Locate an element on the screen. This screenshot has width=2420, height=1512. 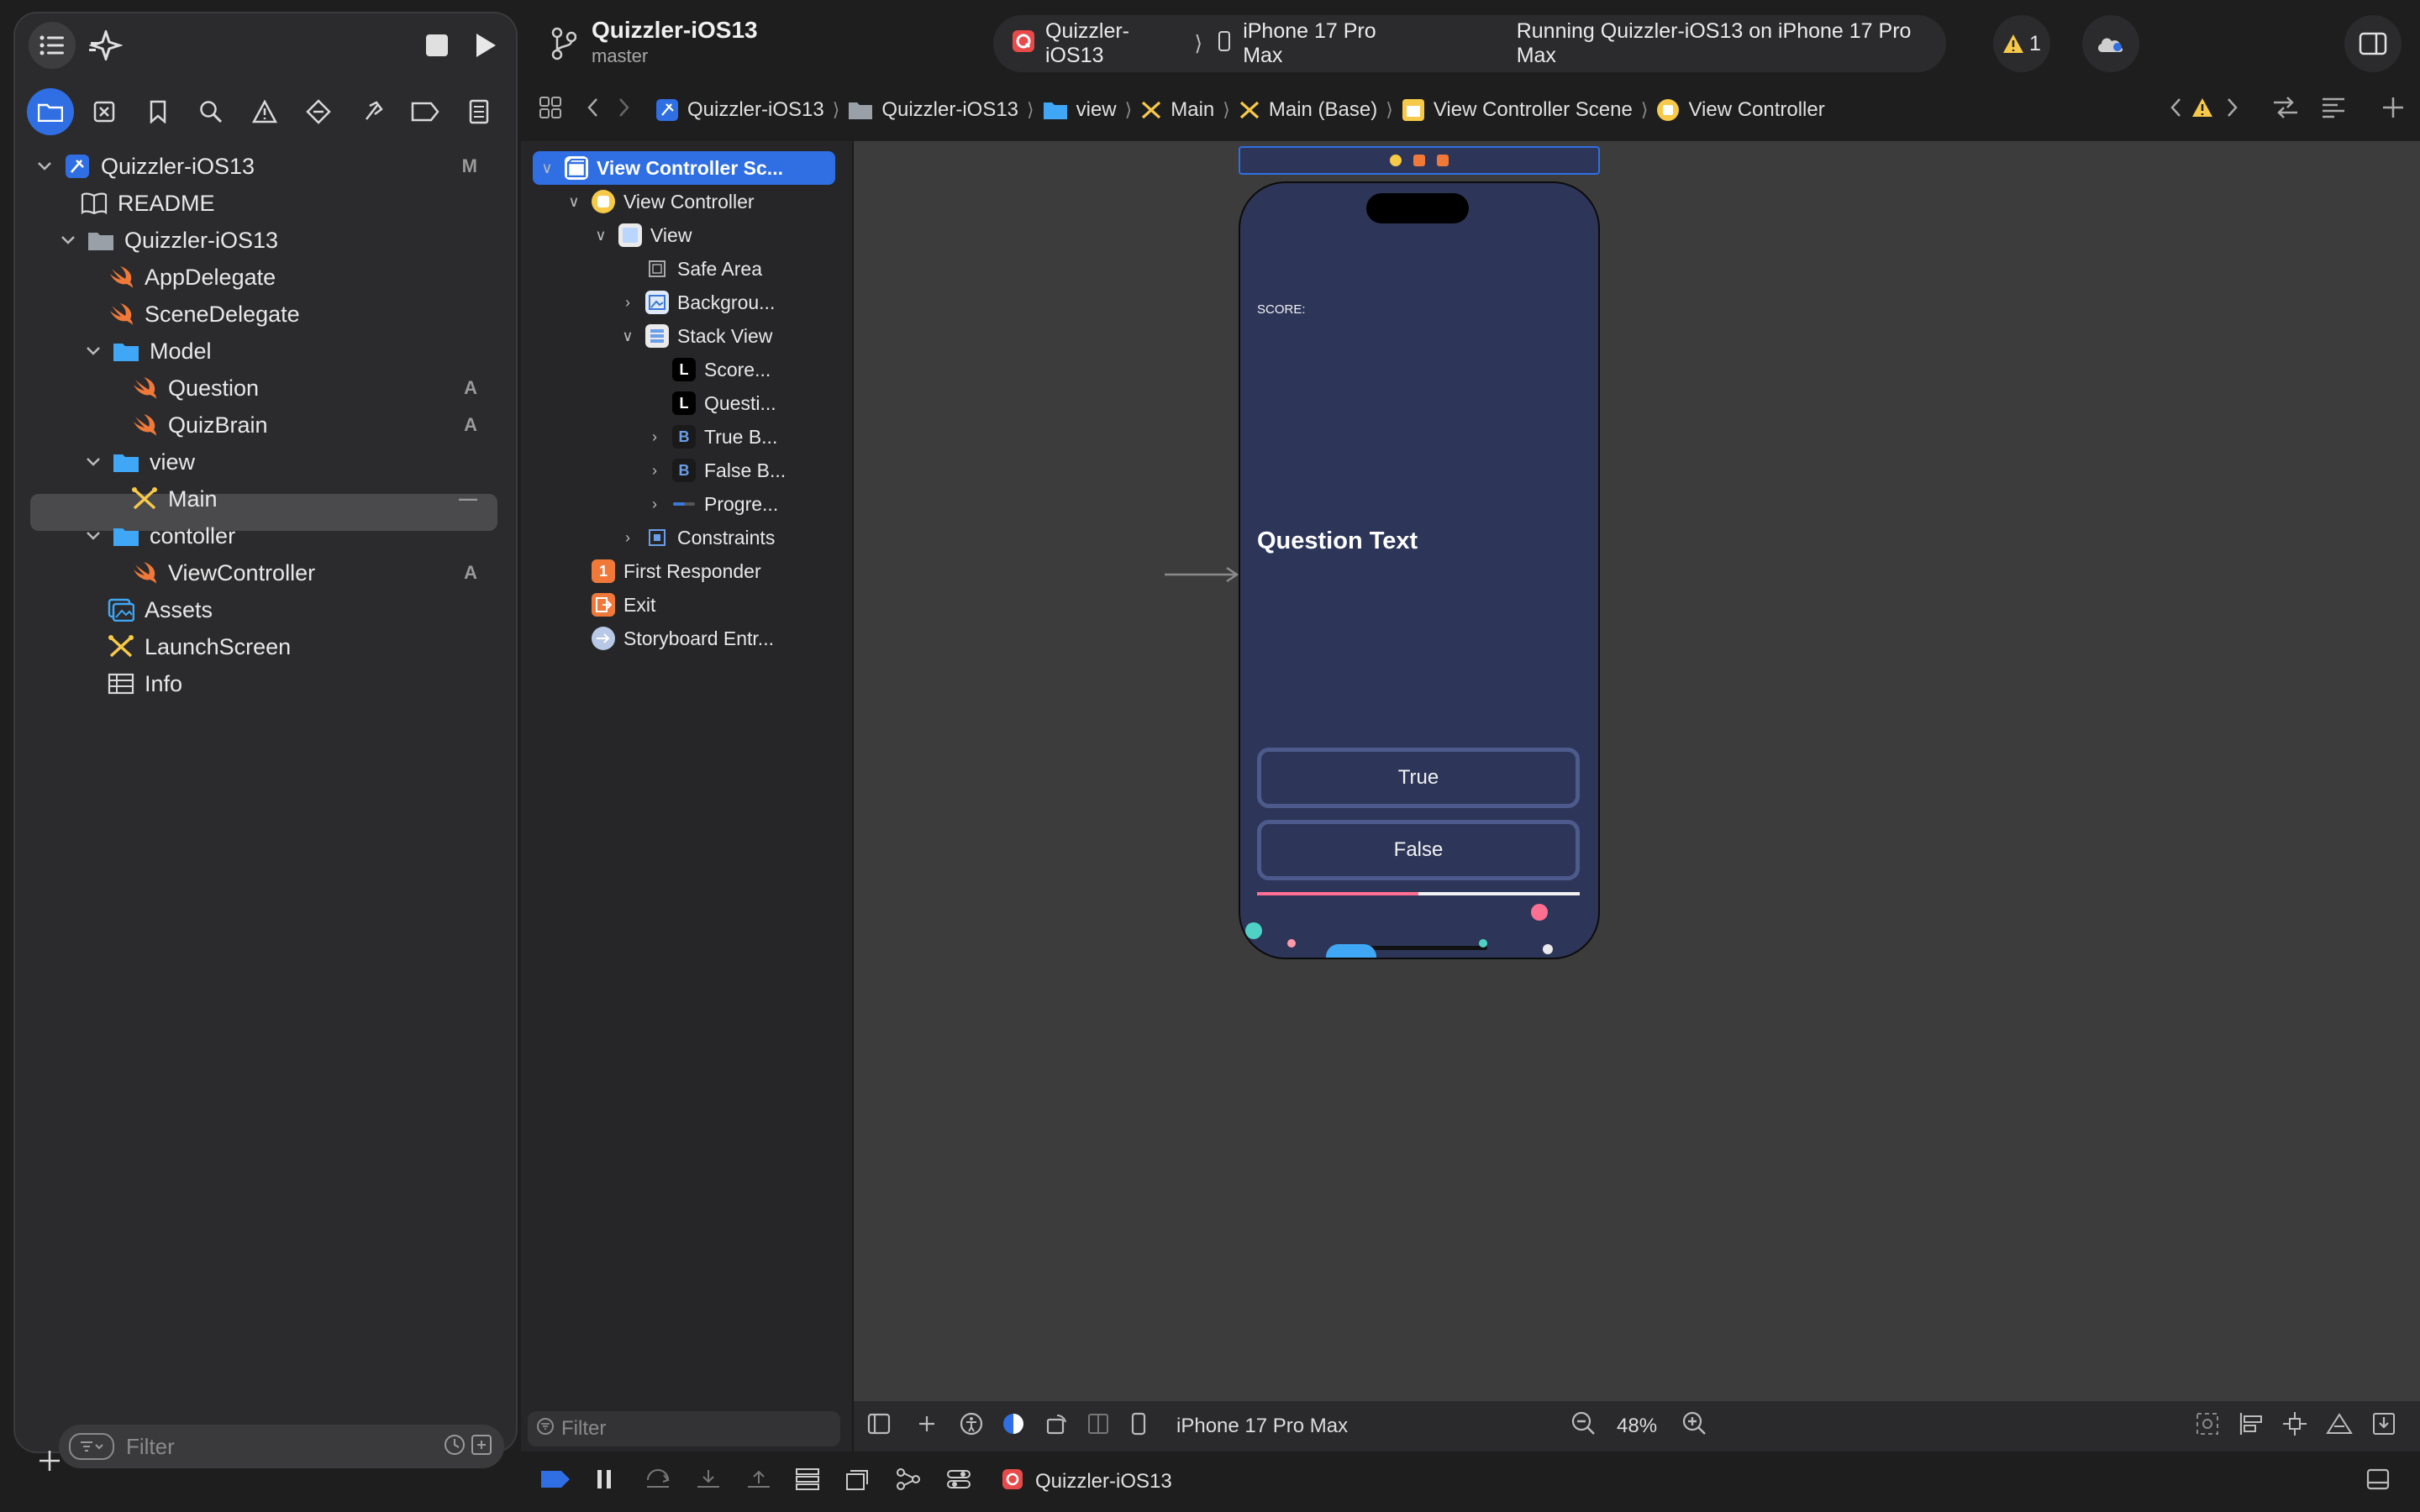
outline-item-safe-area: Safe Area is located at coordinates (704, 269).